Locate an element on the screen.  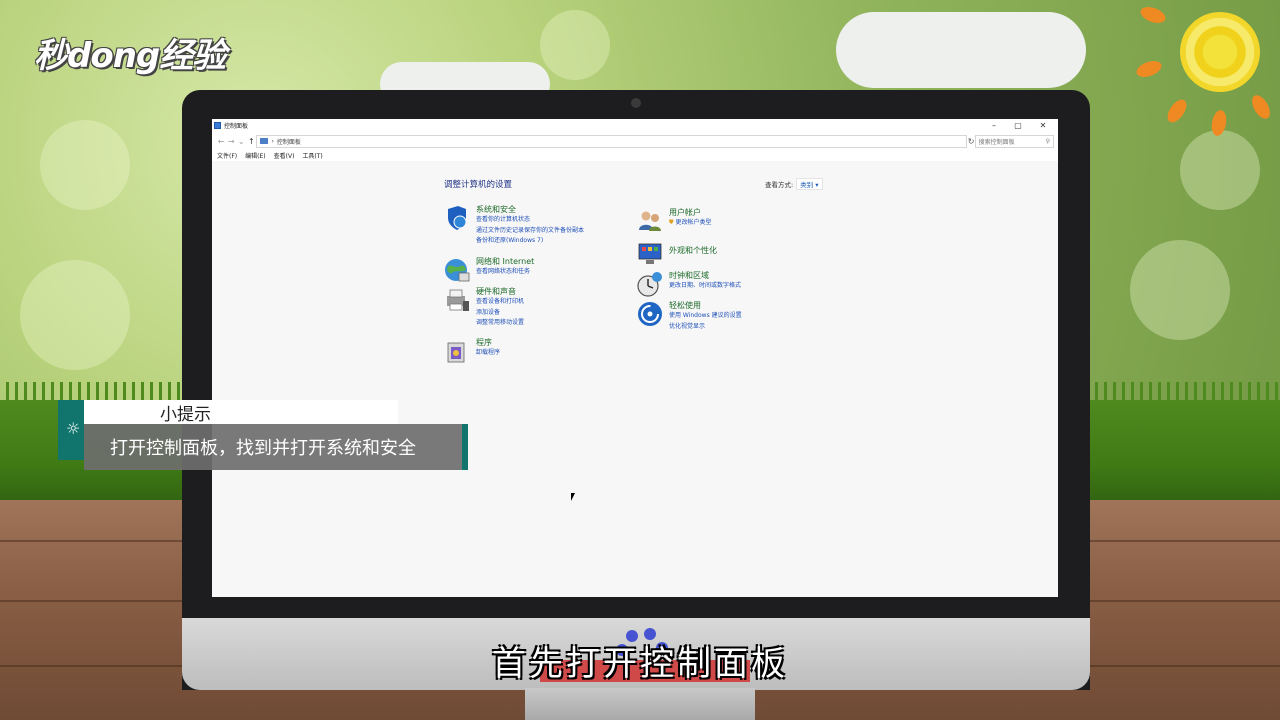
category-ease-of-access: 轻松使用 使用 Windows 建议的设置 优化视觉显示 is located at coordinates (689, 316).